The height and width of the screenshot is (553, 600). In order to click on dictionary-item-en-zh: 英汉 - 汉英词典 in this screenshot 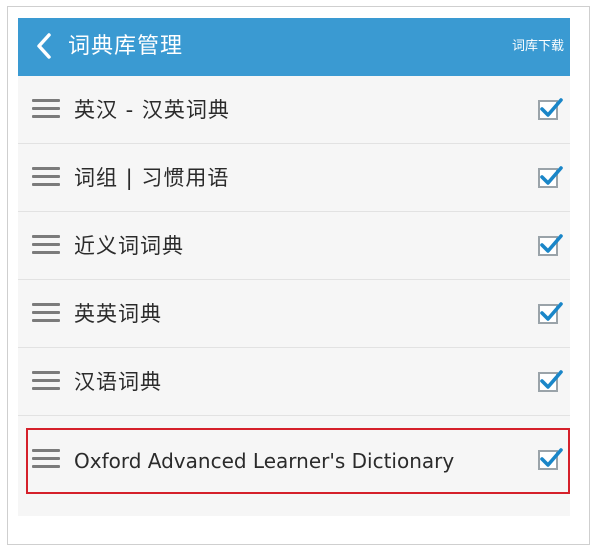, I will do `click(294, 110)`.